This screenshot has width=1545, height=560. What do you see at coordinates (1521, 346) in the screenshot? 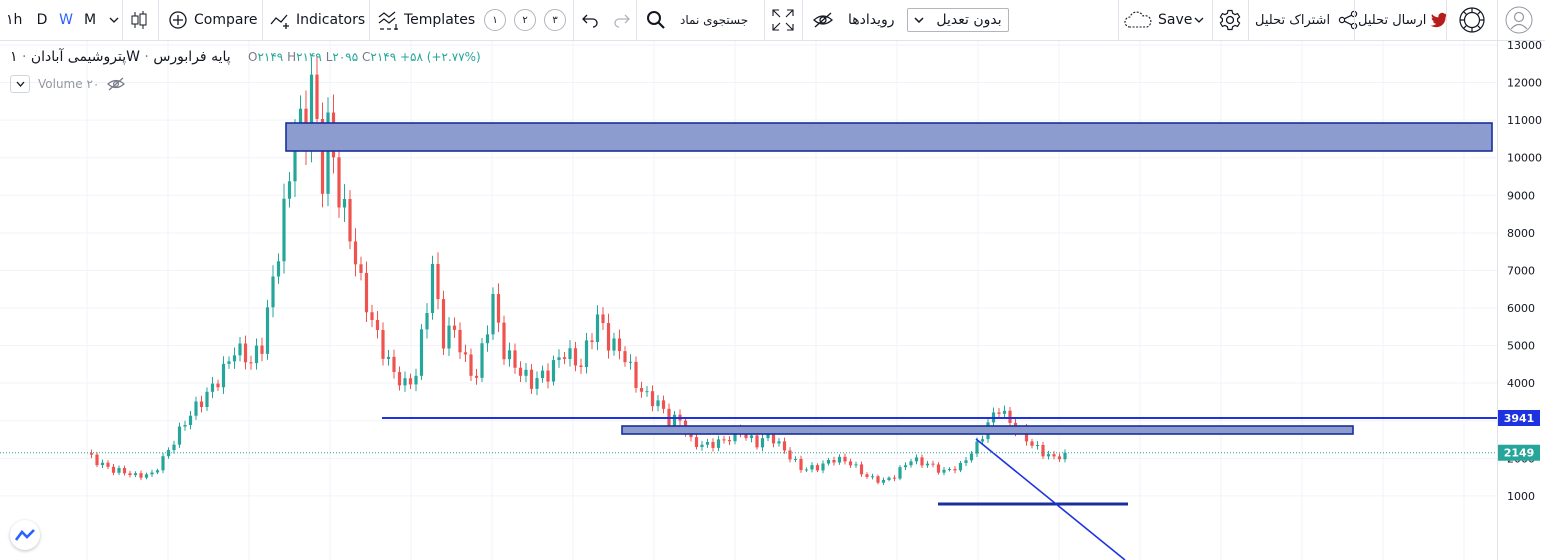
I see `y-tick-label: 5000` at bounding box center [1521, 346].